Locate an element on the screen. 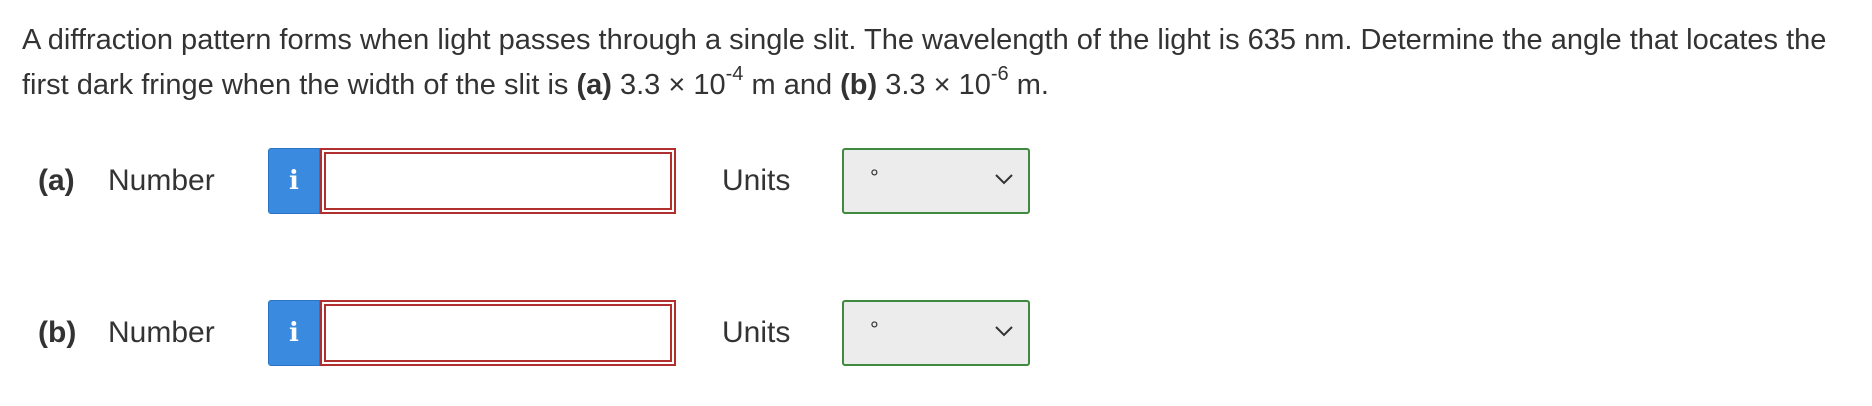 This screenshot has height=406, width=1872. question-ending: m. is located at coordinates (1028, 85).